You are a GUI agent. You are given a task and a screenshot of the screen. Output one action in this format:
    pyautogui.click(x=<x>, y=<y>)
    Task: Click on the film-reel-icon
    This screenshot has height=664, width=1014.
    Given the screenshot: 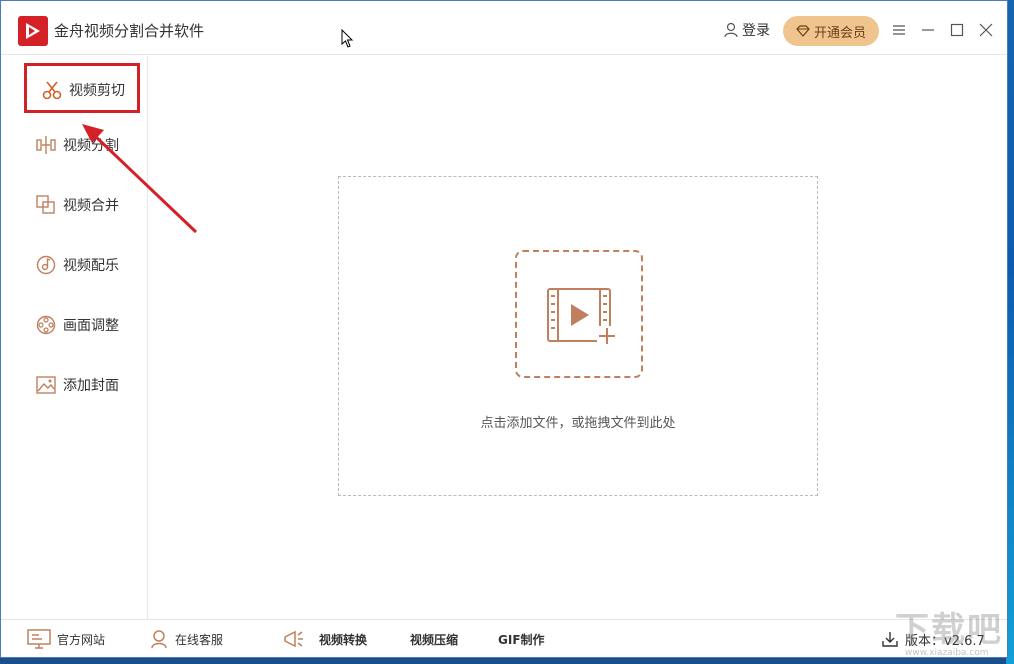 What is the action you would take?
    pyautogui.click(x=46, y=325)
    